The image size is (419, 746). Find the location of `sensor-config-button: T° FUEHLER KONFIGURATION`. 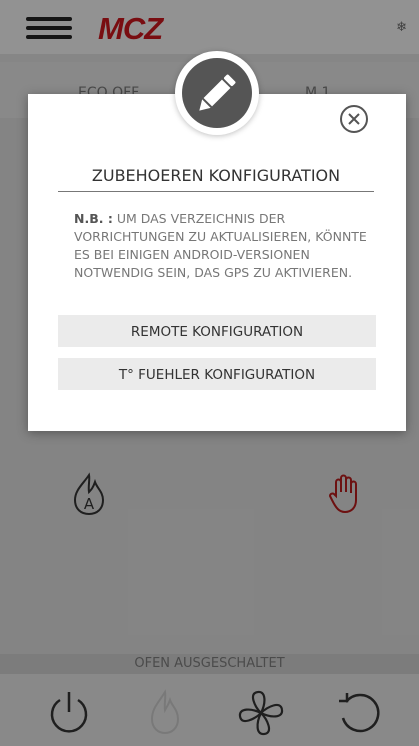

sensor-config-button: T° FUEHLER KONFIGURATION is located at coordinates (217, 374).